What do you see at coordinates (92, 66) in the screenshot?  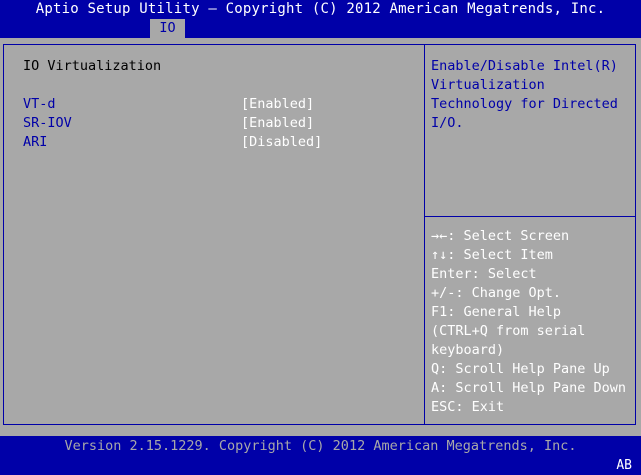 I see `section-title: IO Virtualization` at bounding box center [92, 66].